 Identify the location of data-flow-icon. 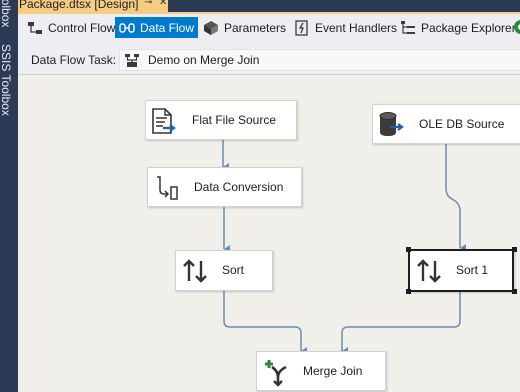
(127, 27).